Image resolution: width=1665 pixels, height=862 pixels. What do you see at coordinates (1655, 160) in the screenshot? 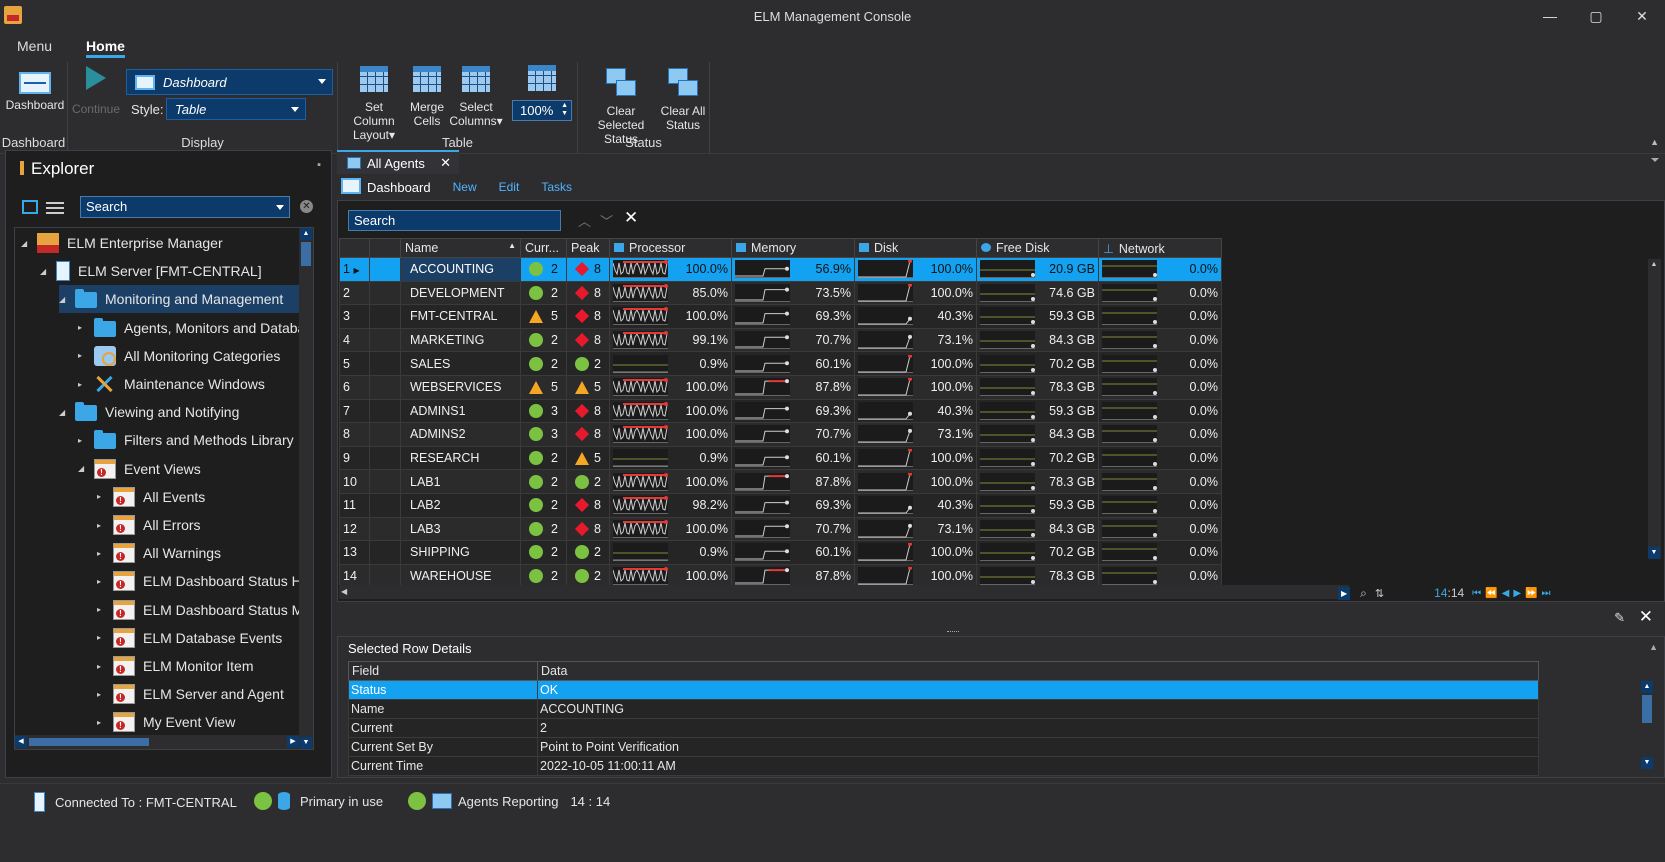
I see `tab-overflow-icon` at bounding box center [1655, 160].